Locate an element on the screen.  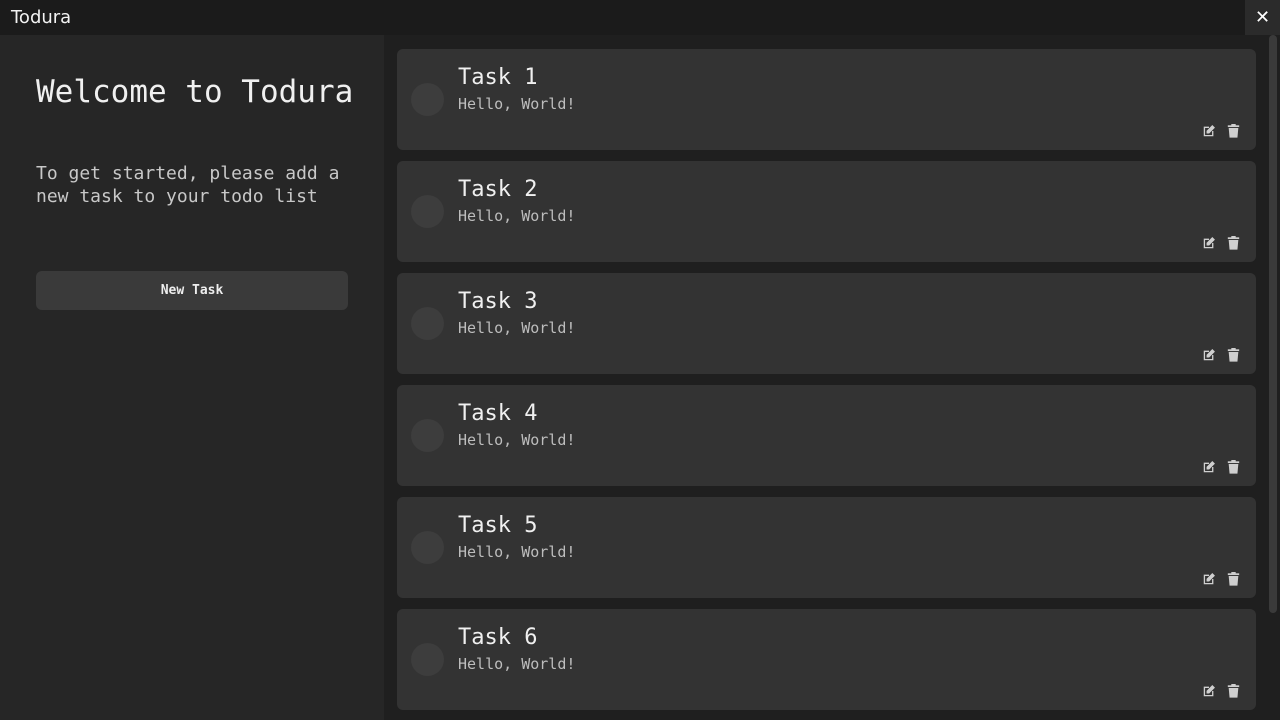
task-title: Task 2 is located at coordinates (498, 189).